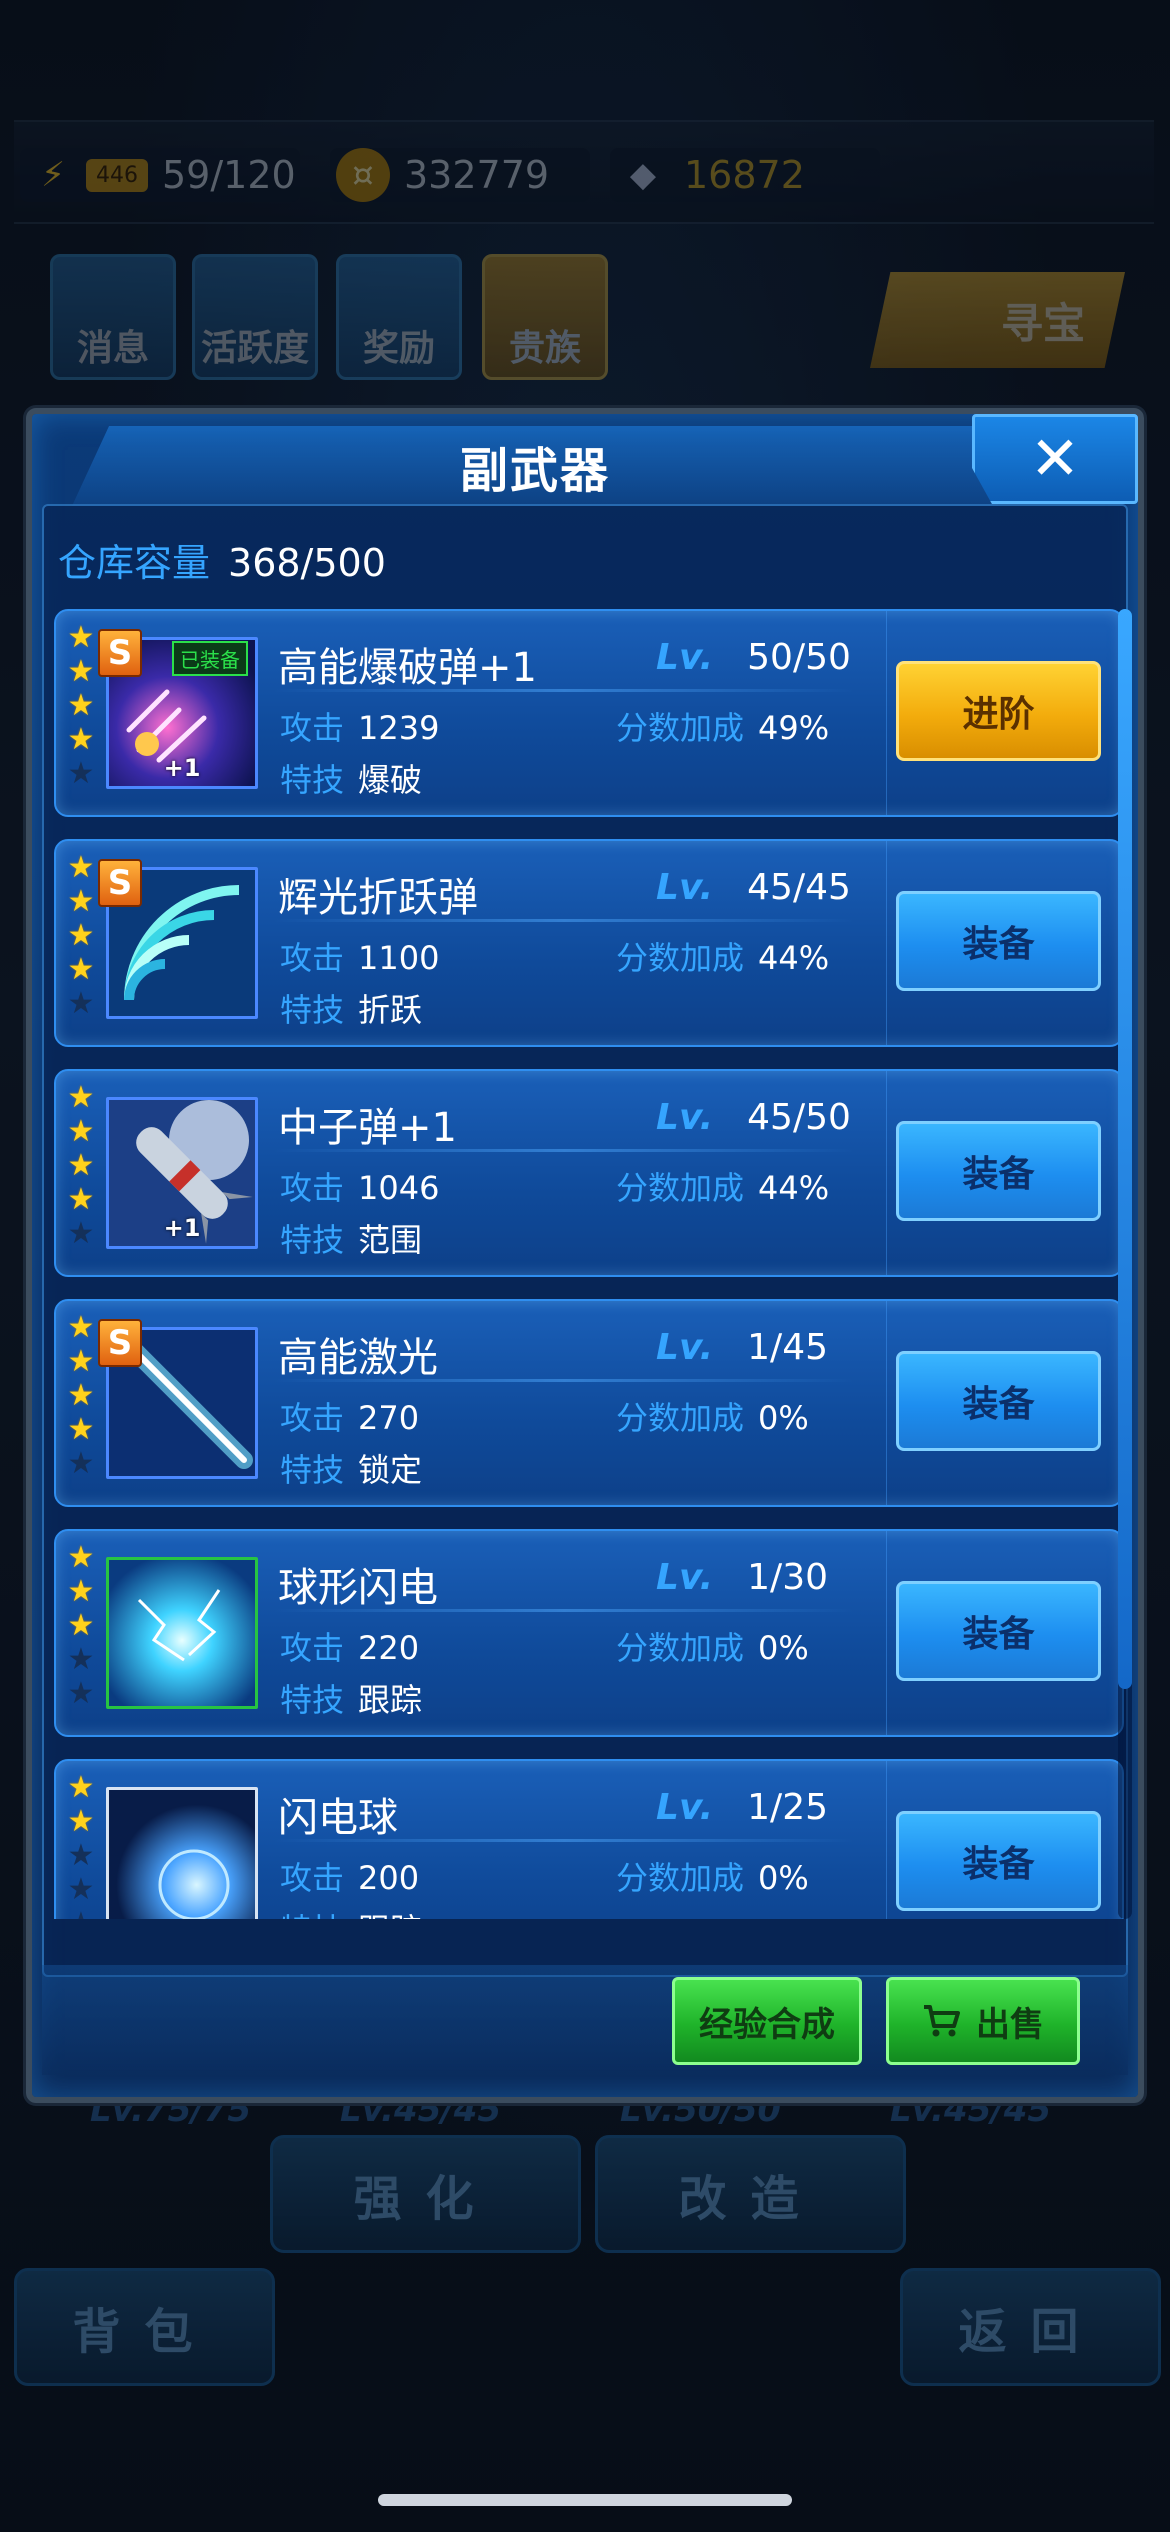 Image resolution: width=1170 pixels, height=2532 pixels. I want to click on attack-value: 1046, so click(399, 1188).